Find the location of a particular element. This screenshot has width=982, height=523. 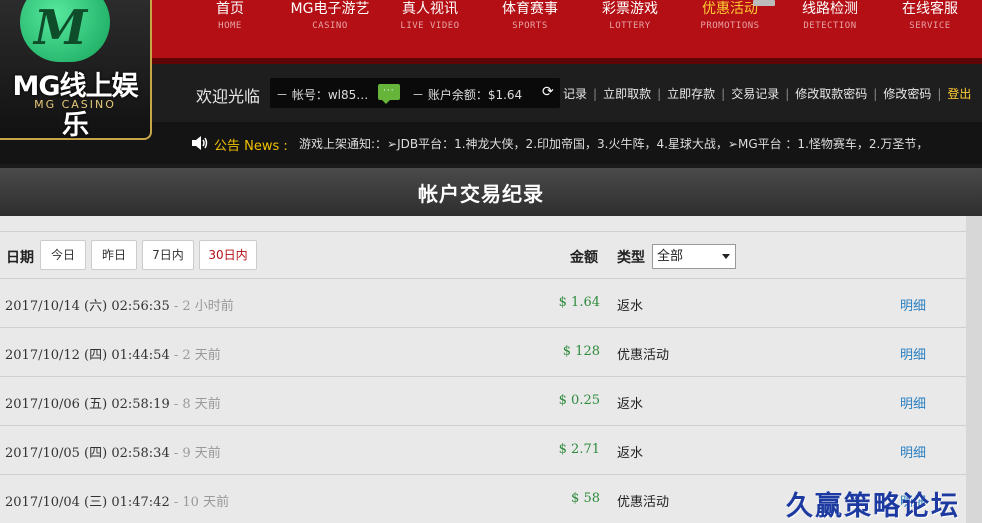

nav-home-label: 首页 is located at coordinates (230, 9).